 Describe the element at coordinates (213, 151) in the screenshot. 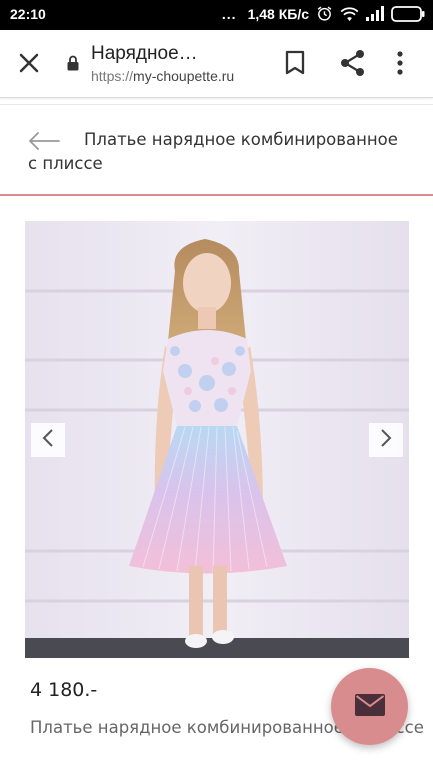

I see `page-title: Платье нарядное комбинированное с плиссе` at that location.